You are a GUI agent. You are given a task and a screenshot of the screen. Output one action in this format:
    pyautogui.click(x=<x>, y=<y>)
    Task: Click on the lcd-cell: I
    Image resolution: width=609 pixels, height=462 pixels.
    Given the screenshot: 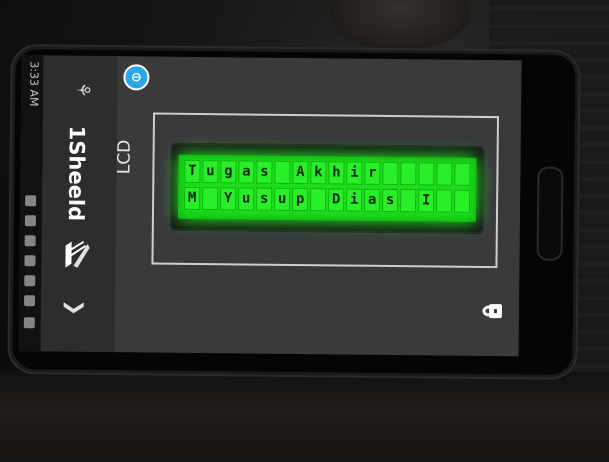 What is the action you would take?
    pyautogui.click(x=426, y=201)
    